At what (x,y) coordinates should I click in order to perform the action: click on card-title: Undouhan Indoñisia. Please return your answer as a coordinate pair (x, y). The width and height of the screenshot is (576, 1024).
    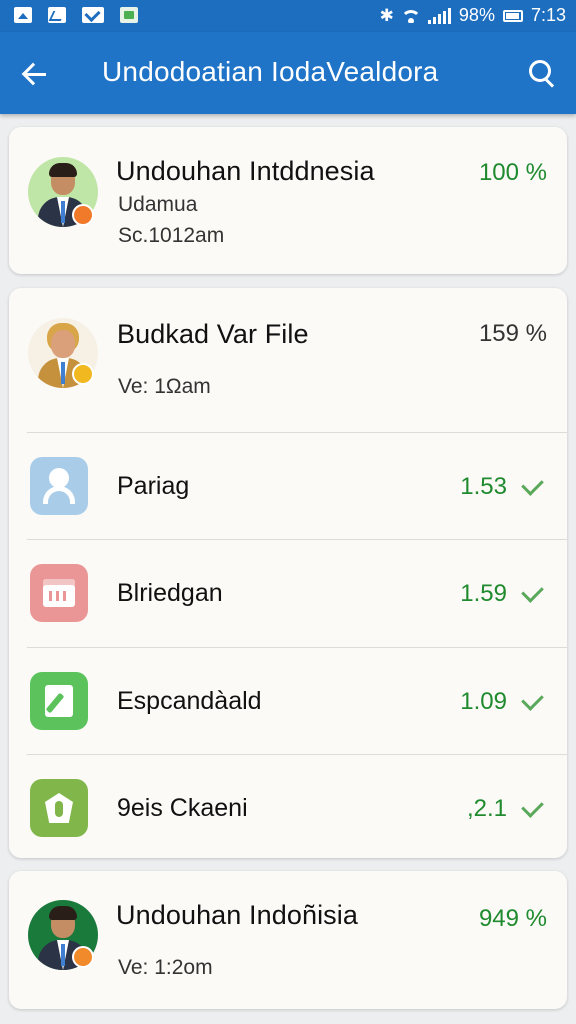
    Looking at the image, I should click on (237, 915).